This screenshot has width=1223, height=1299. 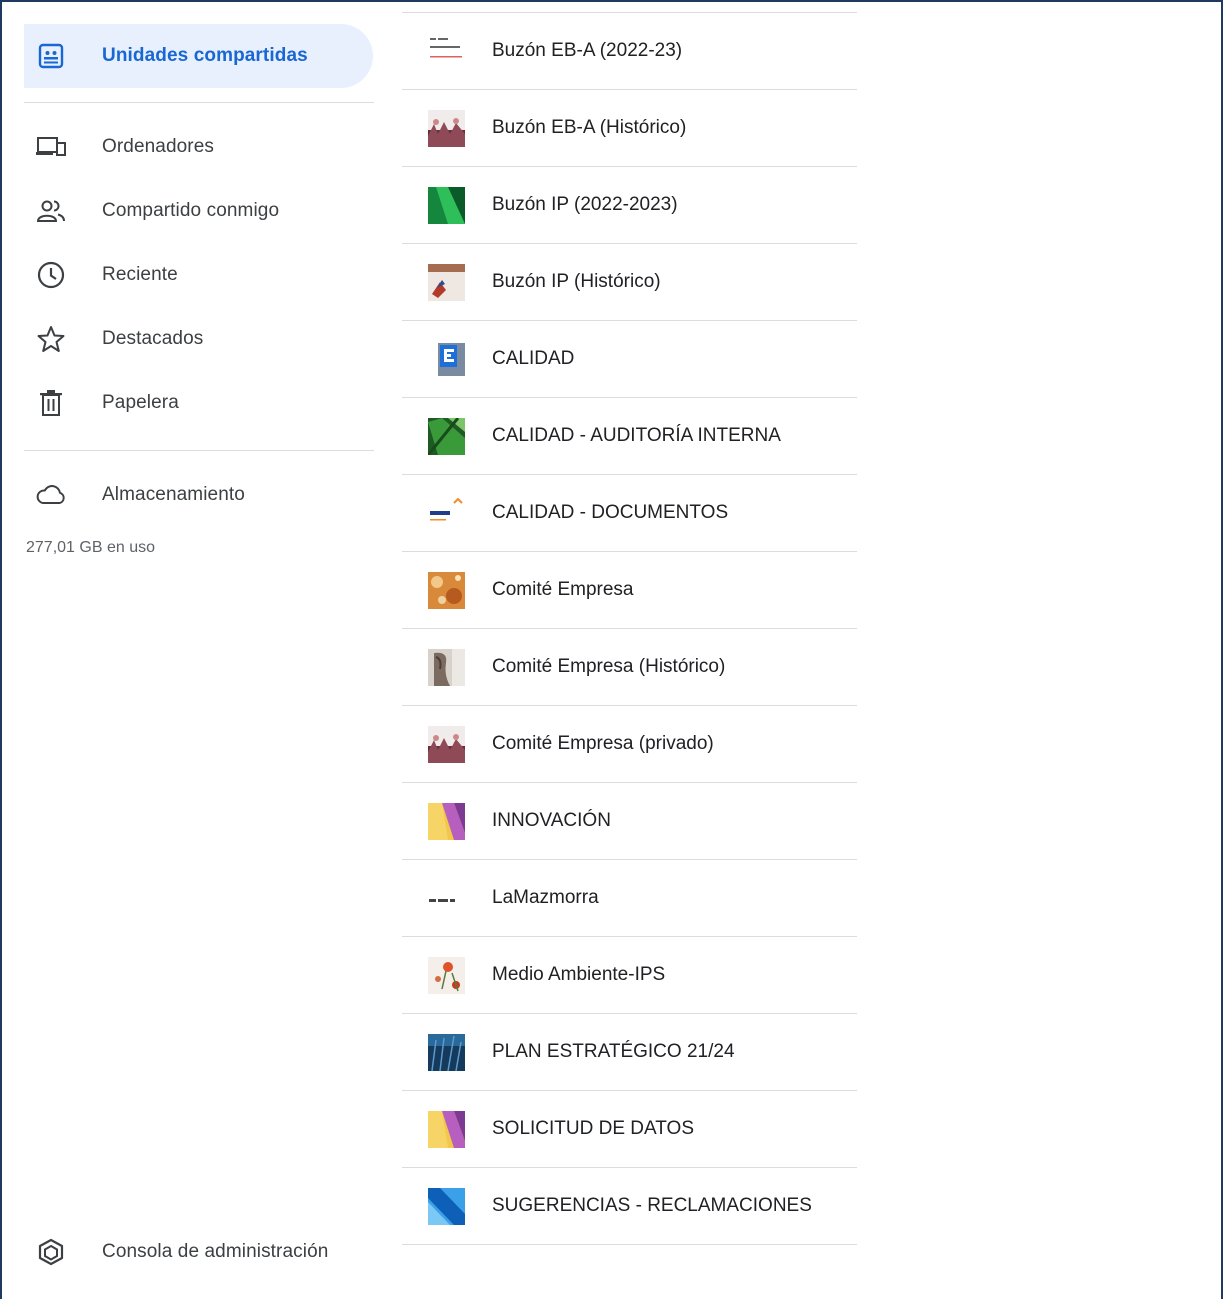 I want to click on drive-row: Medio Ambiente-IPS, so click(x=629, y=975).